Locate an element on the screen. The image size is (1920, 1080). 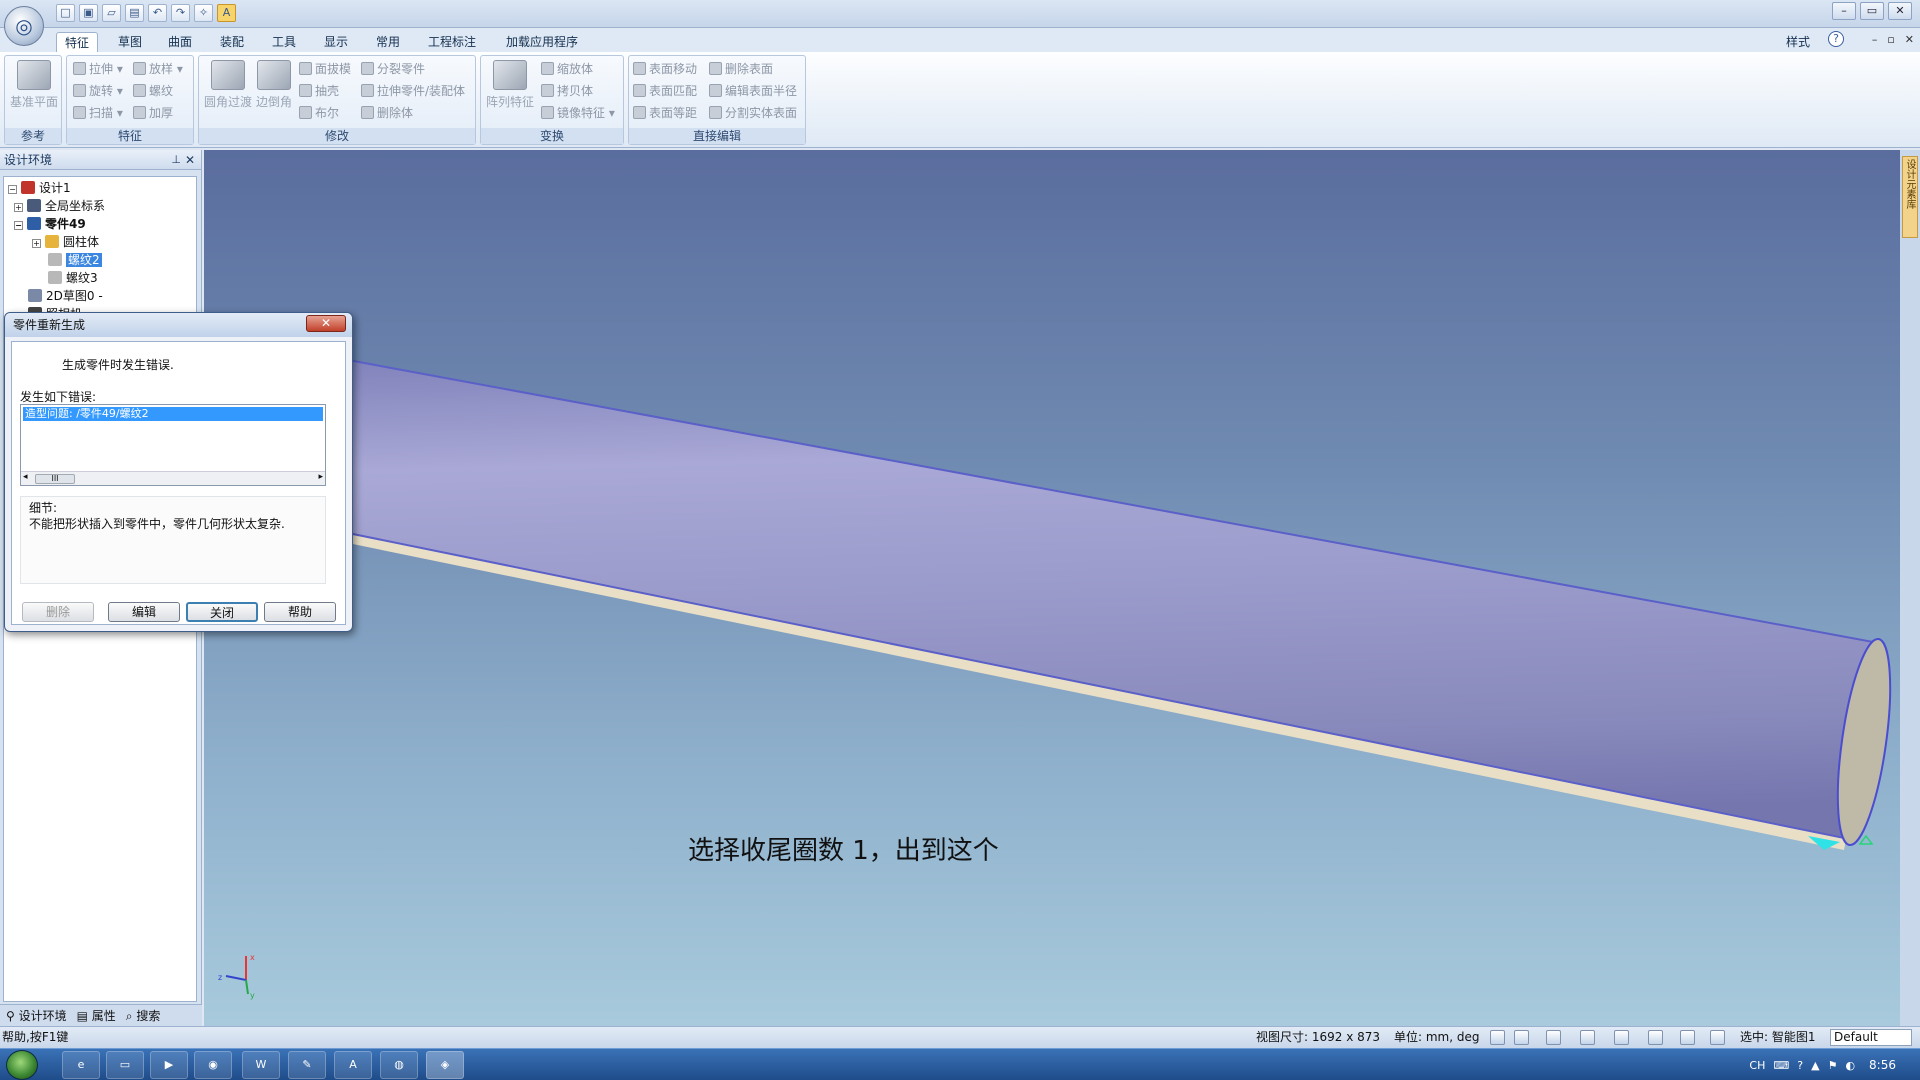
extrude-button: 拉伸 ▾ is located at coordinates (98, 69).